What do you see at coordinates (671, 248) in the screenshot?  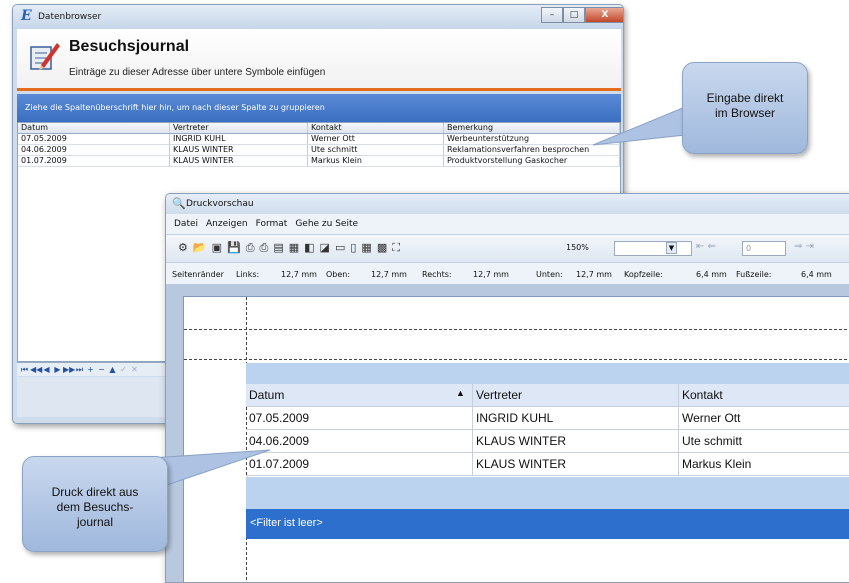 I see `chevron-down-icon: ▼` at bounding box center [671, 248].